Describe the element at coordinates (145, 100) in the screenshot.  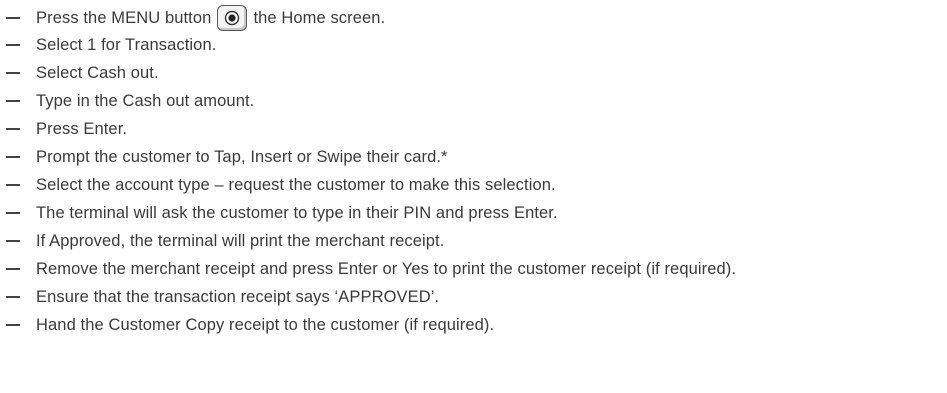
I see `step-text: Type in the Cash out amount.` at that location.